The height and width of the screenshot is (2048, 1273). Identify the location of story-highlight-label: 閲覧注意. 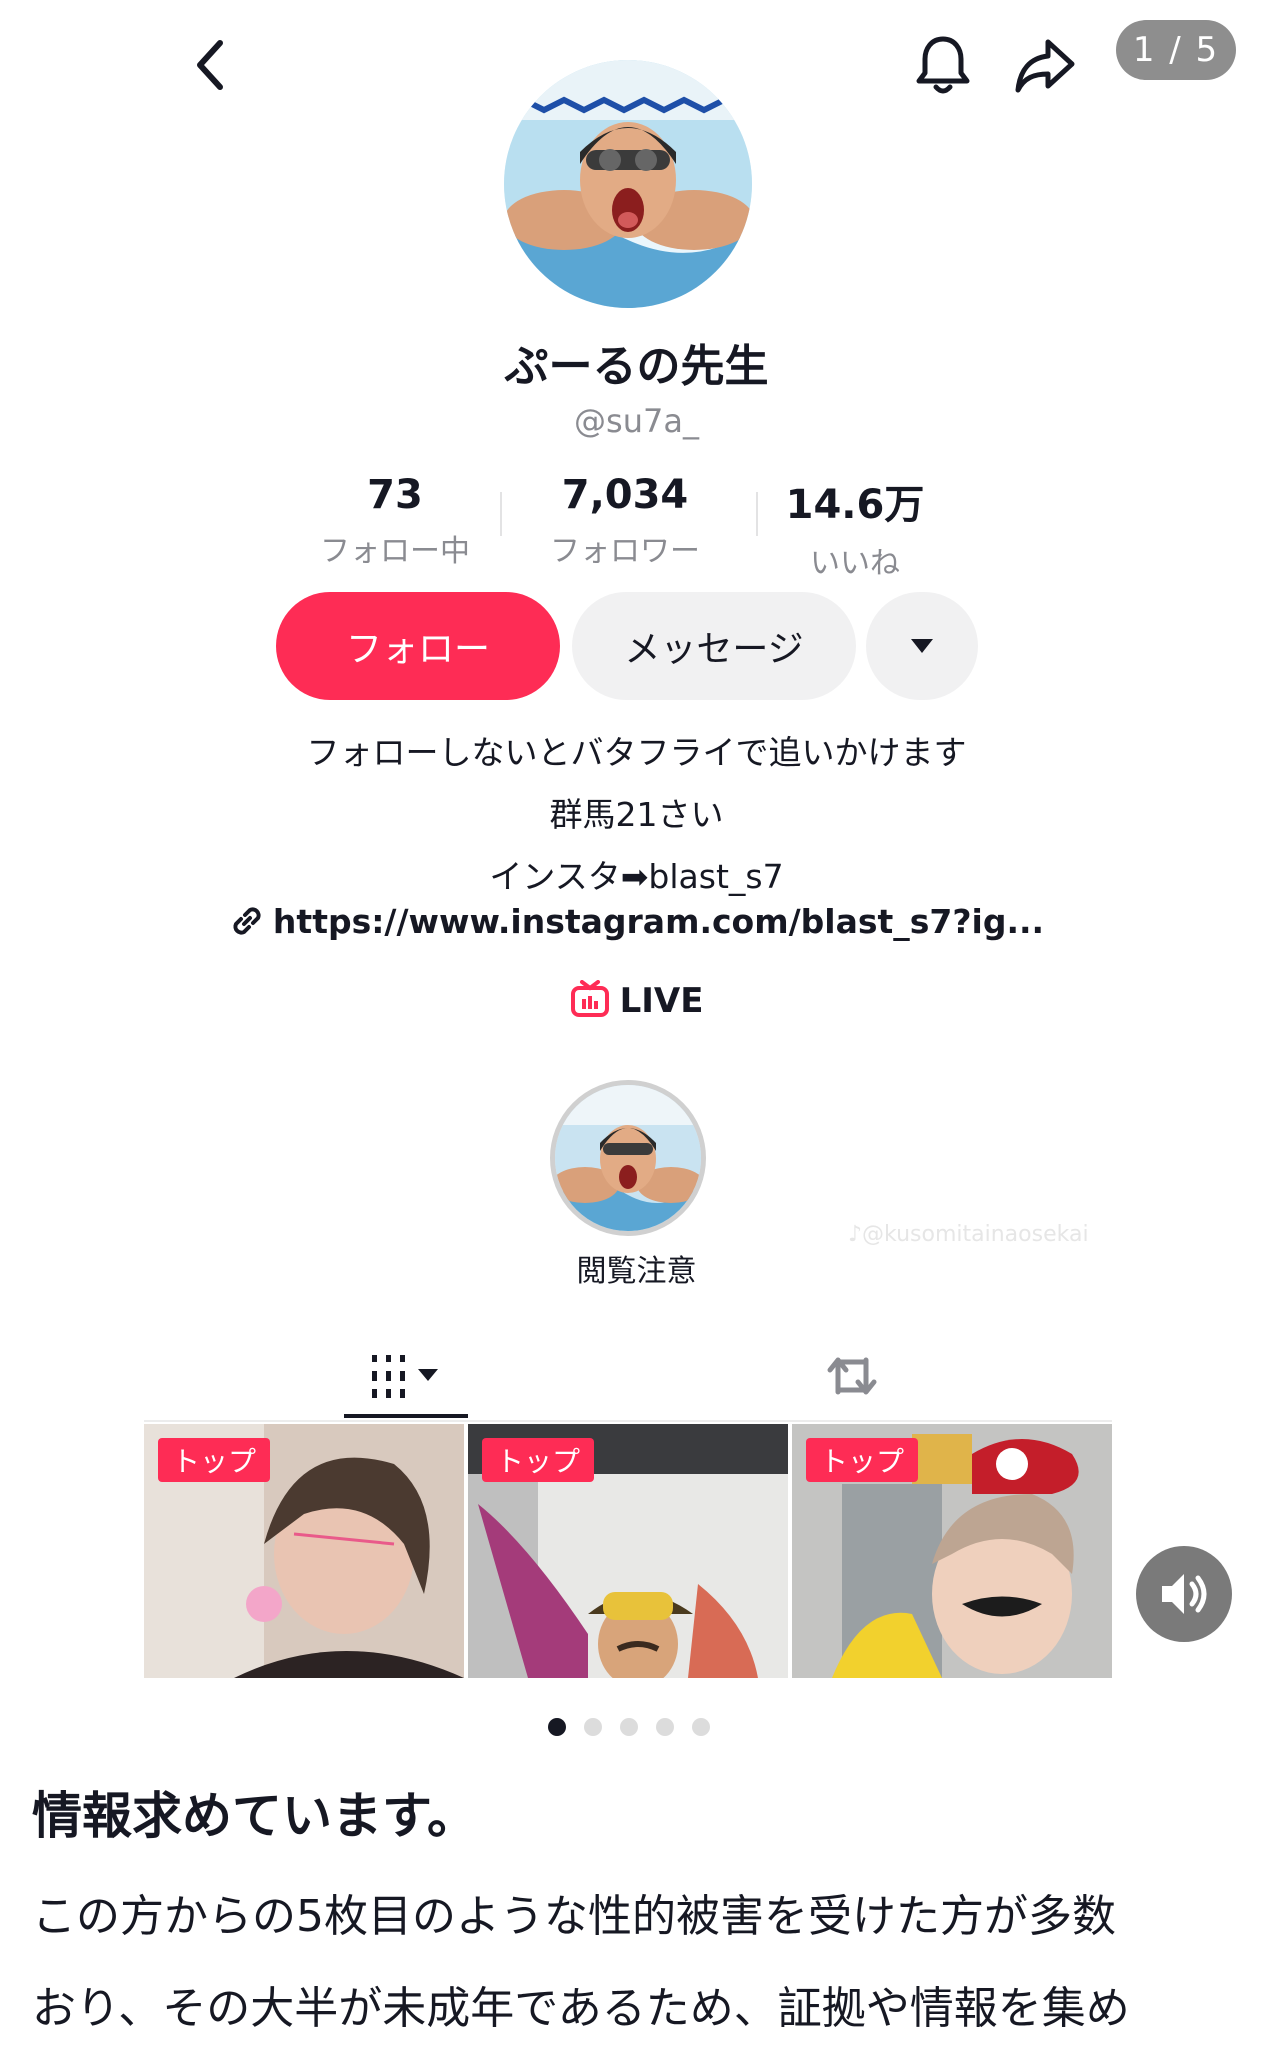
(636, 1271).